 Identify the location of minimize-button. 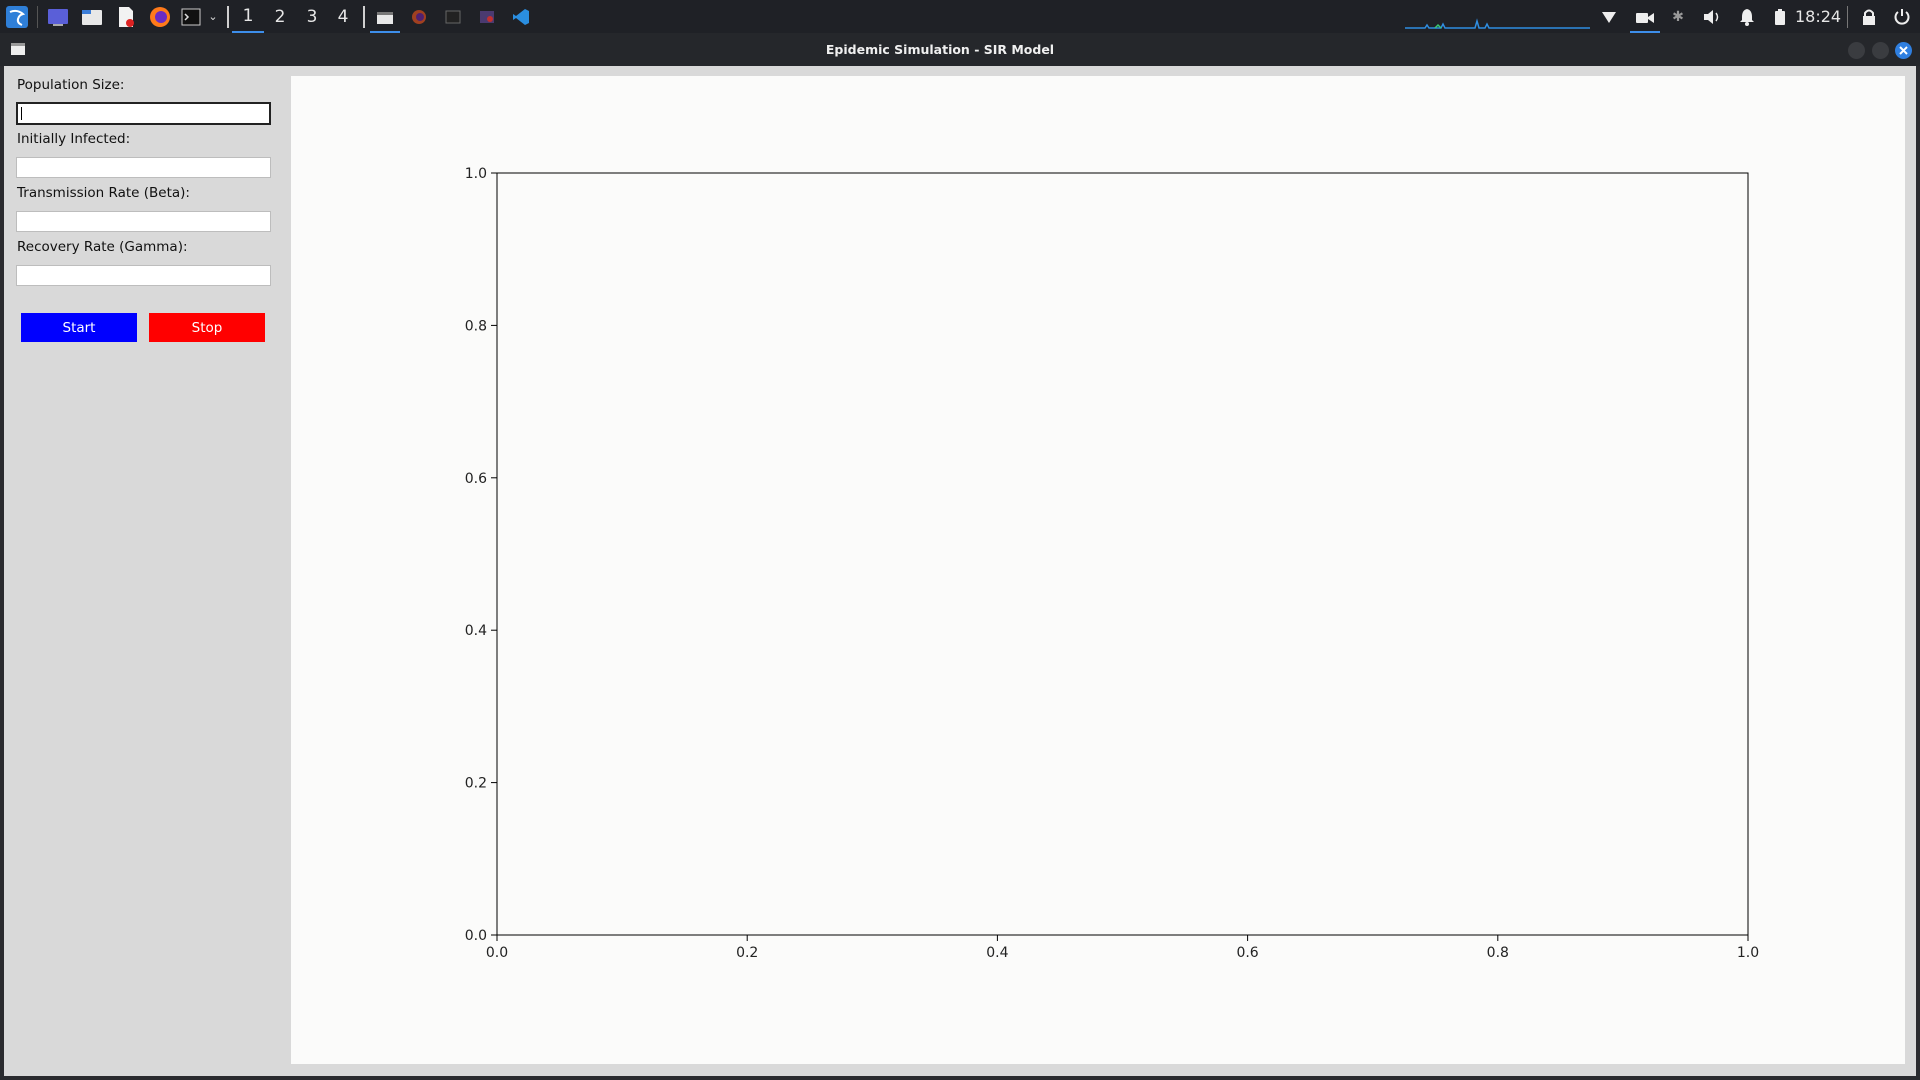
(1856, 50).